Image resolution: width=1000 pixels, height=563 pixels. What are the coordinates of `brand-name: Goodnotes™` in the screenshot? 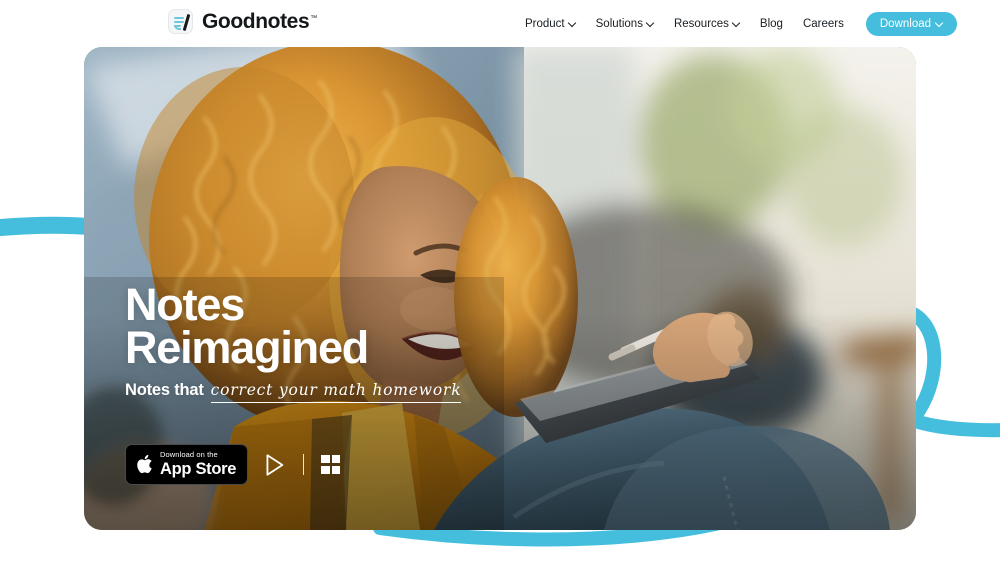 It's located at (259, 21).